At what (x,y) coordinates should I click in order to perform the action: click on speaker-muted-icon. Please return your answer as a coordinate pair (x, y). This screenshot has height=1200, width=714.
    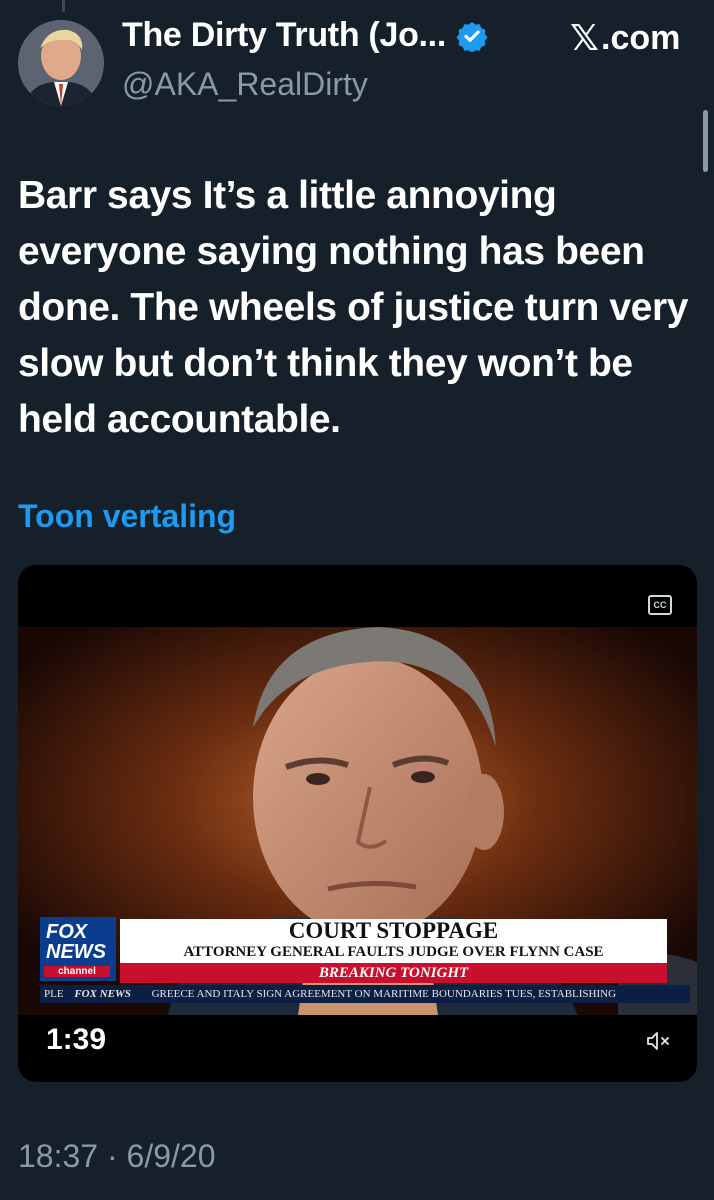
    Looking at the image, I should click on (659, 1041).